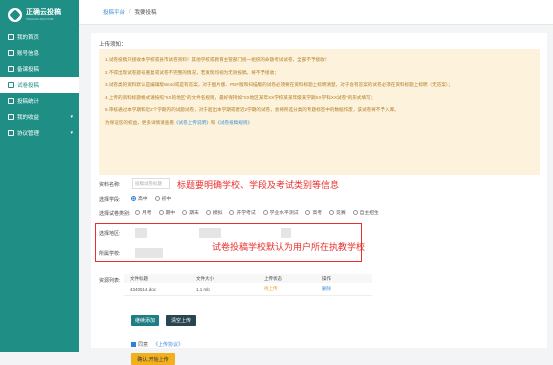 The image size is (553, 365). What do you see at coordinates (168, 344) in the screenshot?
I see `upload-agreement-link: 《上传协议》` at bounding box center [168, 344].